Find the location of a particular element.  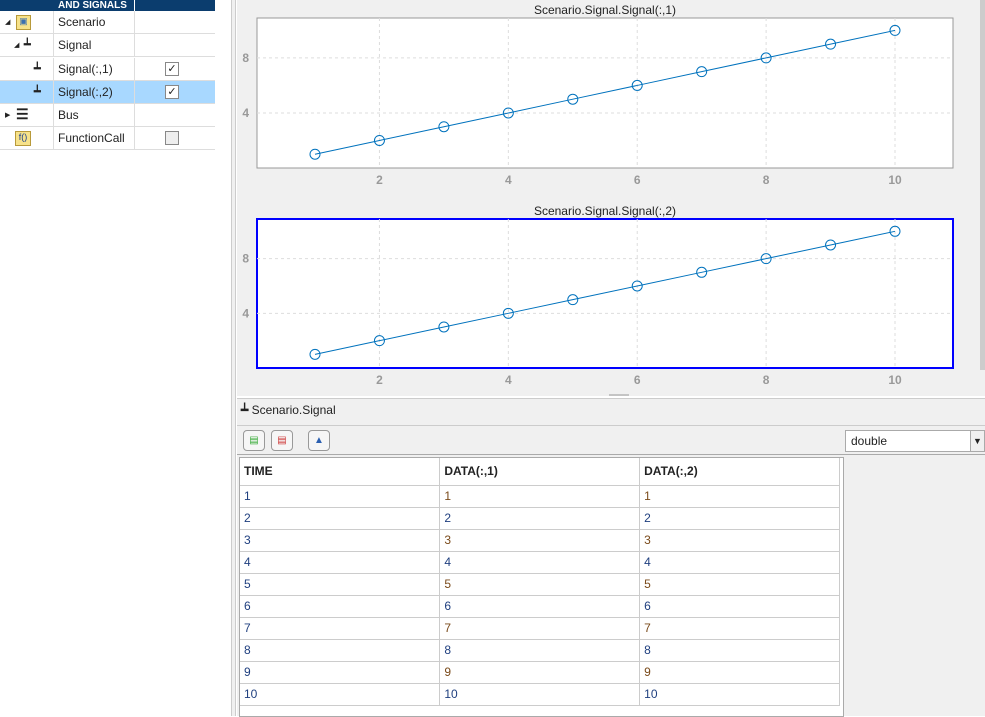

table-row: 222 is located at coordinates (540, 518).